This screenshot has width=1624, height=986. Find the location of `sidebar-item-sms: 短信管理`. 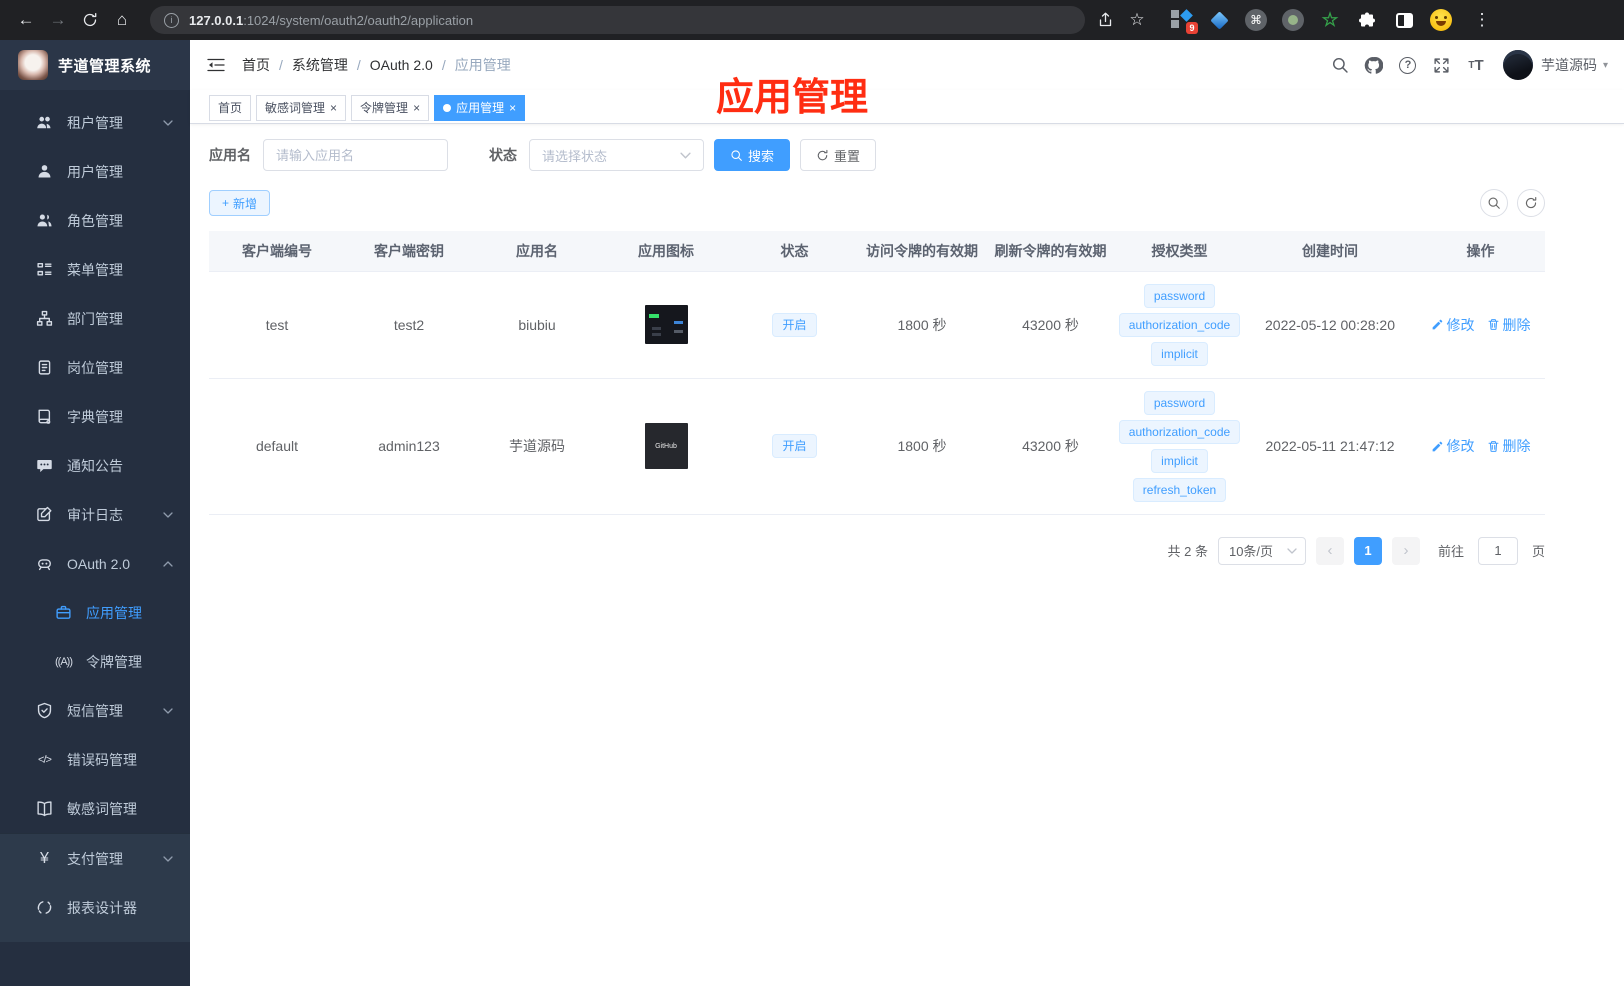

sidebar-item-sms: 短信管理 is located at coordinates (95, 710).